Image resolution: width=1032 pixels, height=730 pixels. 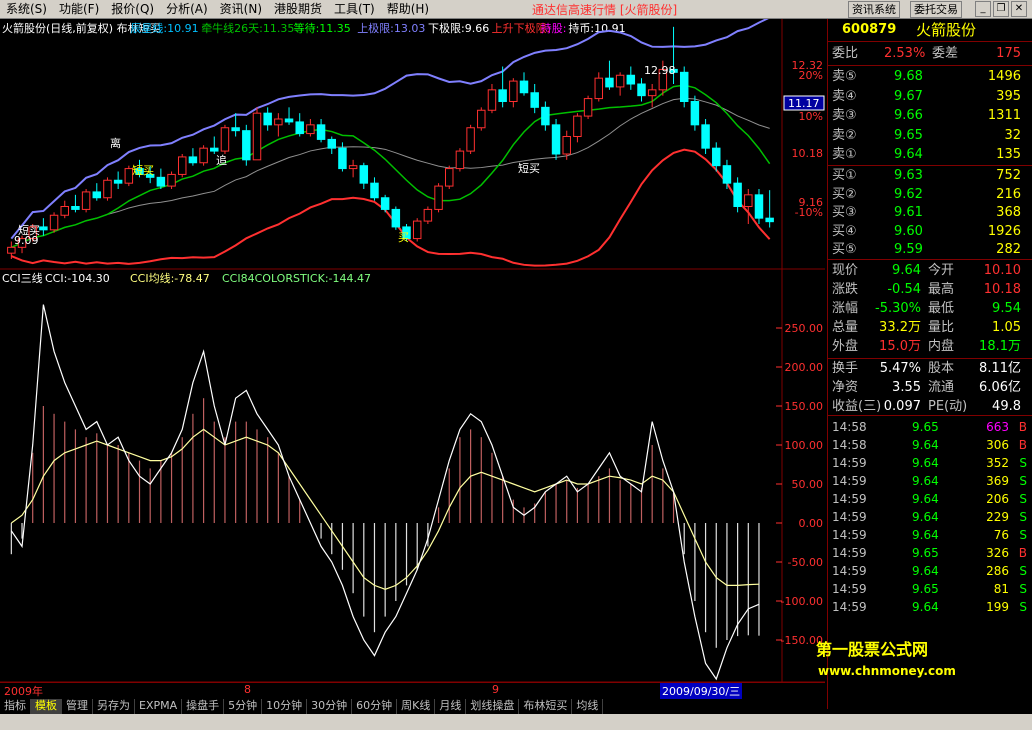 I want to click on sell-level-5: 卖⑤ 9.68 1496, so click(x=930, y=77).